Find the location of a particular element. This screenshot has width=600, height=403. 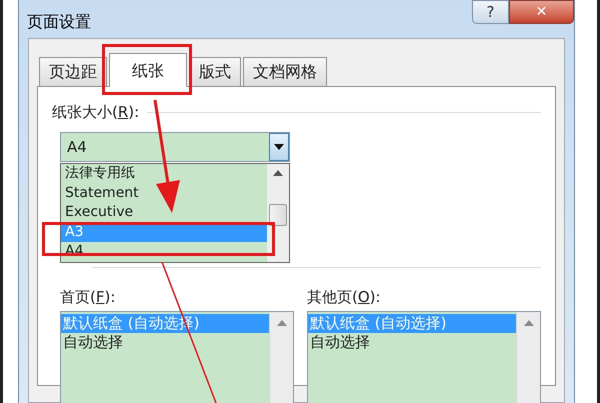

field-label: 其他页(O): is located at coordinates (344, 297).